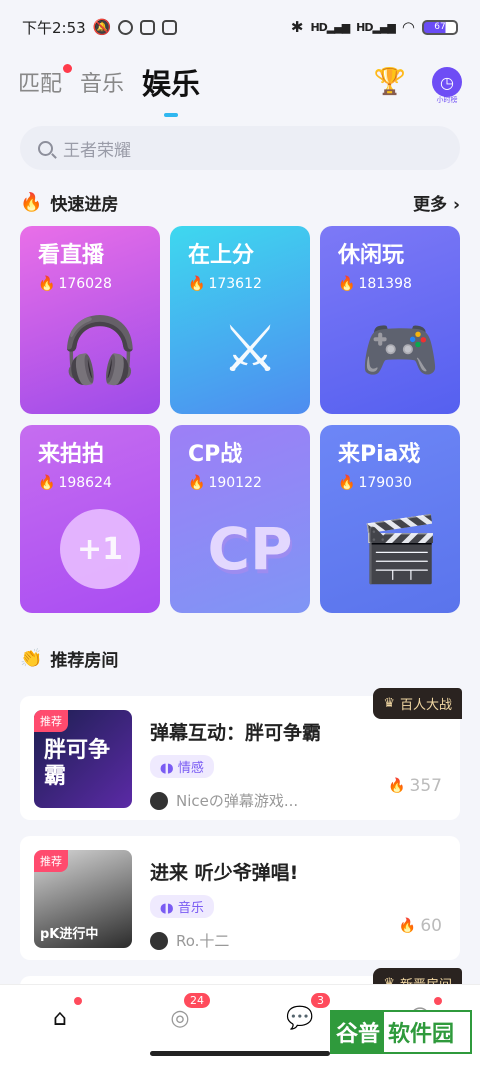 Image resolution: width=480 pixels, height=1066 pixels. I want to click on chat-tab: 💬 3, so click(307, 1013).